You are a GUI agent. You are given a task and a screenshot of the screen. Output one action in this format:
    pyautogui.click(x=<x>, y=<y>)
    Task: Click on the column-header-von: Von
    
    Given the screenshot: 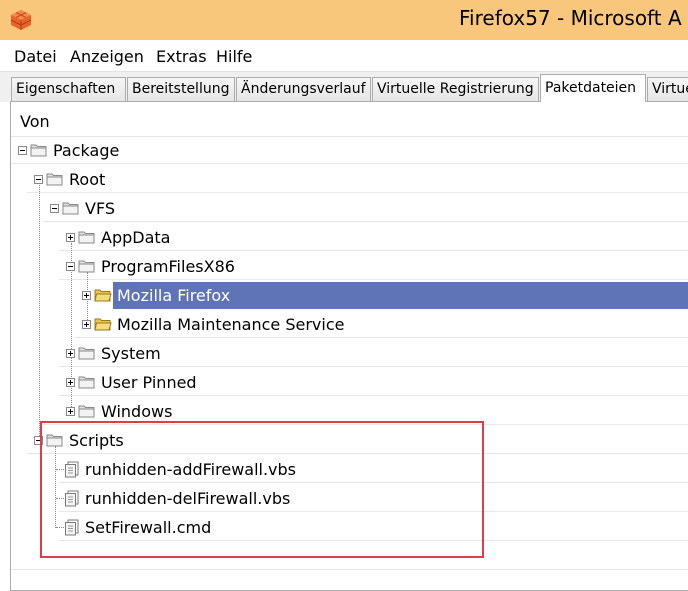 What is the action you would take?
    pyautogui.click(x=35, y=121)
    